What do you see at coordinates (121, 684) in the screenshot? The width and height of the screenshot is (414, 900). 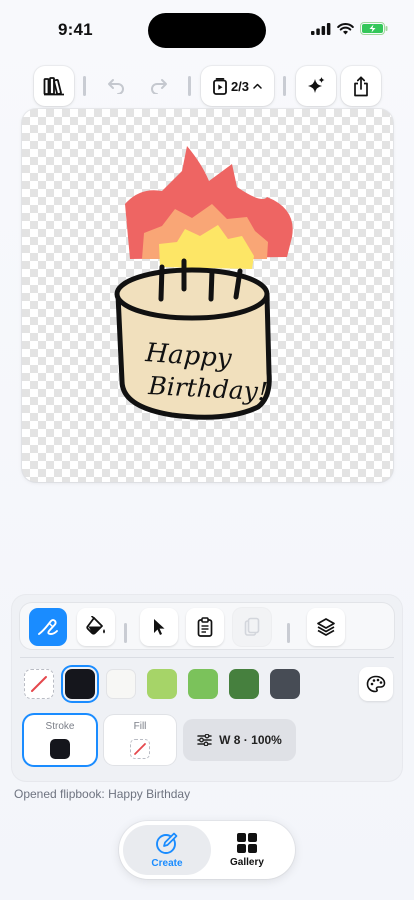 I see `swatch-white` at bounding box center [121, 684].